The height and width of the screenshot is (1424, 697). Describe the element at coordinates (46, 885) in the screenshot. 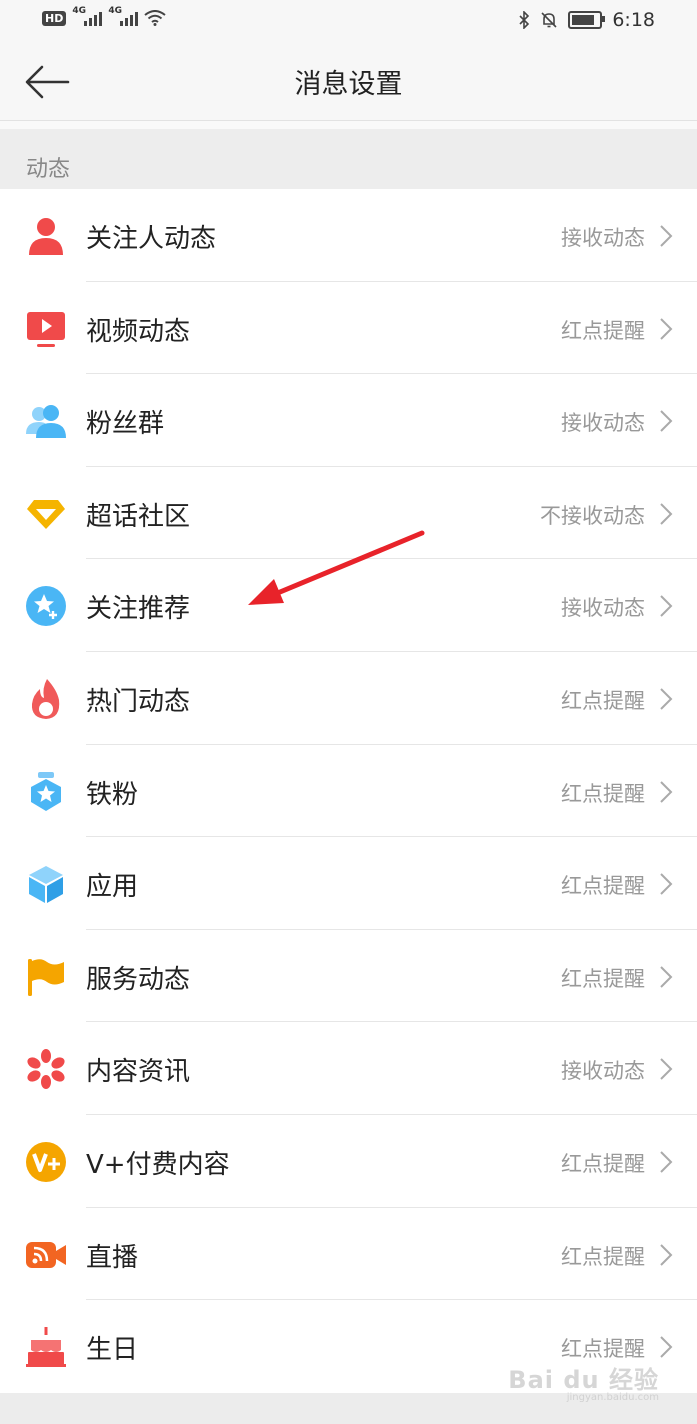

I see `cube-icon` at that location.